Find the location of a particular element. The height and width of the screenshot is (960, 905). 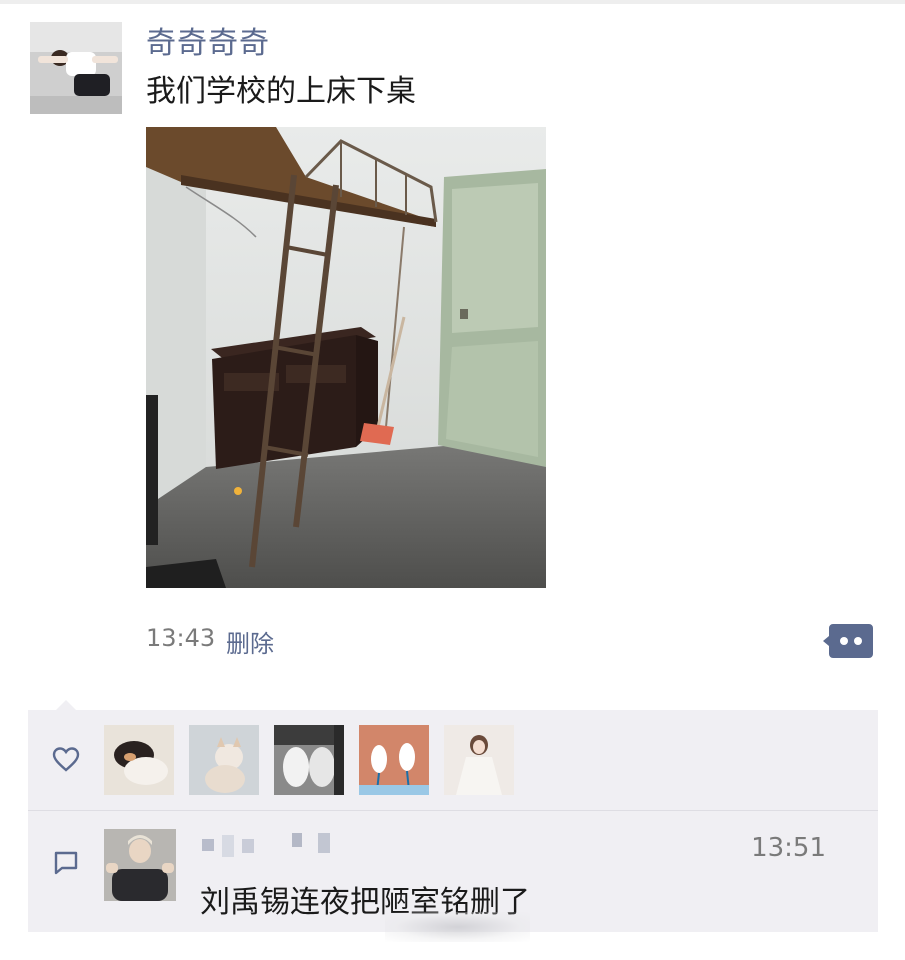

delete-link: 删除 is located at coordinates (250, 641).